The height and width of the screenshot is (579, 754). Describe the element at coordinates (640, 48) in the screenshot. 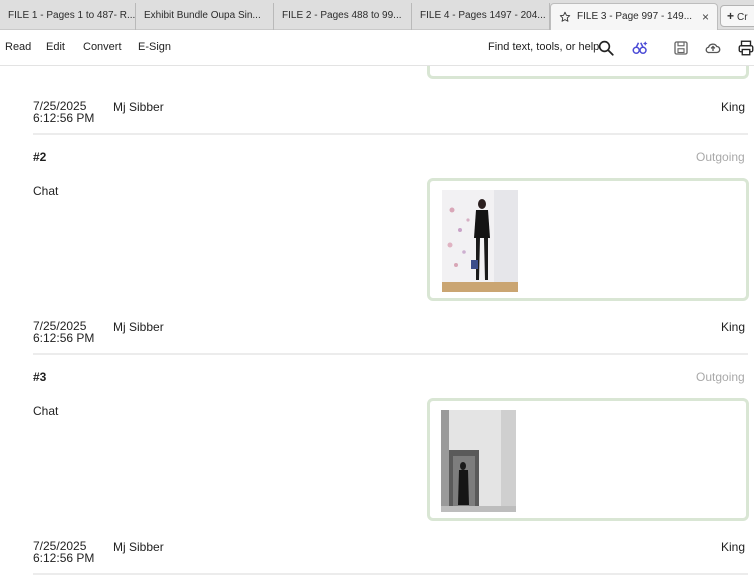

I see `ai-assistant-icon` at that location.